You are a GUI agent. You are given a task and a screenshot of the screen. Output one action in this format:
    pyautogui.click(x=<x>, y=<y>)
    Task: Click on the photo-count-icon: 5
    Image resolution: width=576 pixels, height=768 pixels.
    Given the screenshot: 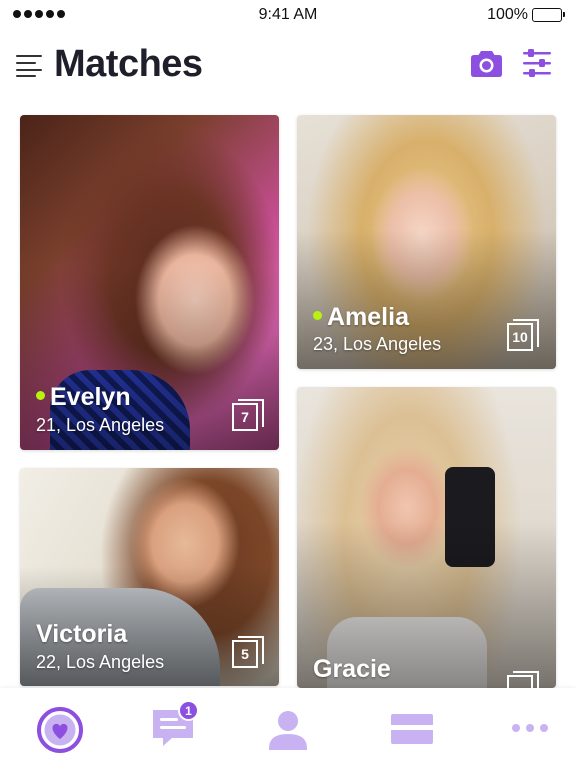 What is the action you would take?
    pyautogui.click(x=248, y=652)
    